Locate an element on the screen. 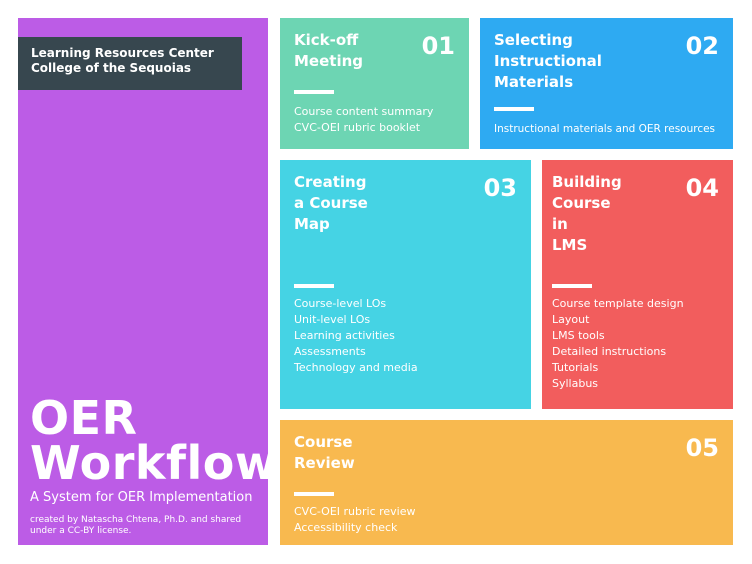 The image size is (752, 564). step-title-line: Kick-off is located at coordinates (326, 40).